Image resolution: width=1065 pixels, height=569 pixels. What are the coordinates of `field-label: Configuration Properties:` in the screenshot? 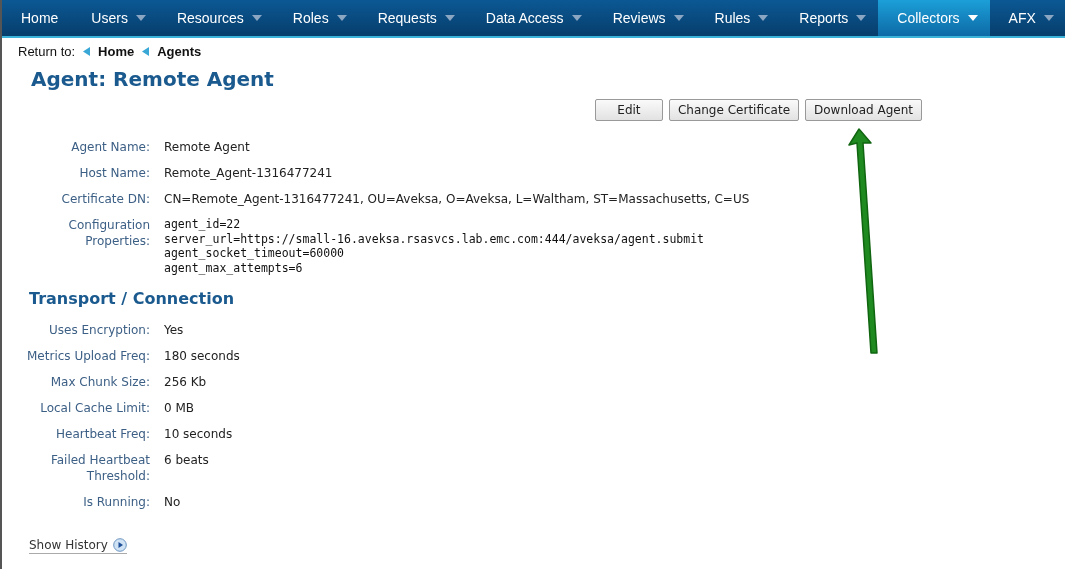 It's located at (108, 233).